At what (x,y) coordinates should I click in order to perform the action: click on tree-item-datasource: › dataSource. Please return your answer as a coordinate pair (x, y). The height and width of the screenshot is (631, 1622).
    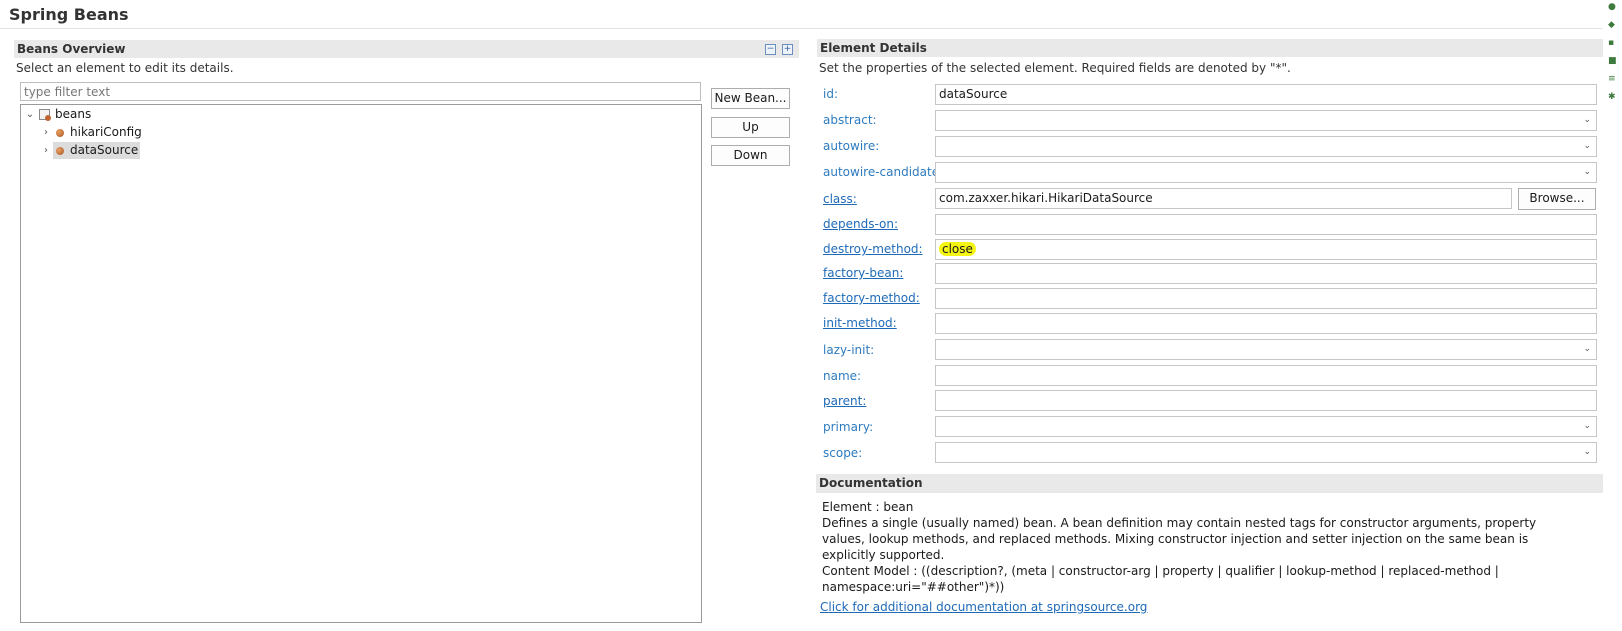
    Looking at the image, I should click on (90, 150).